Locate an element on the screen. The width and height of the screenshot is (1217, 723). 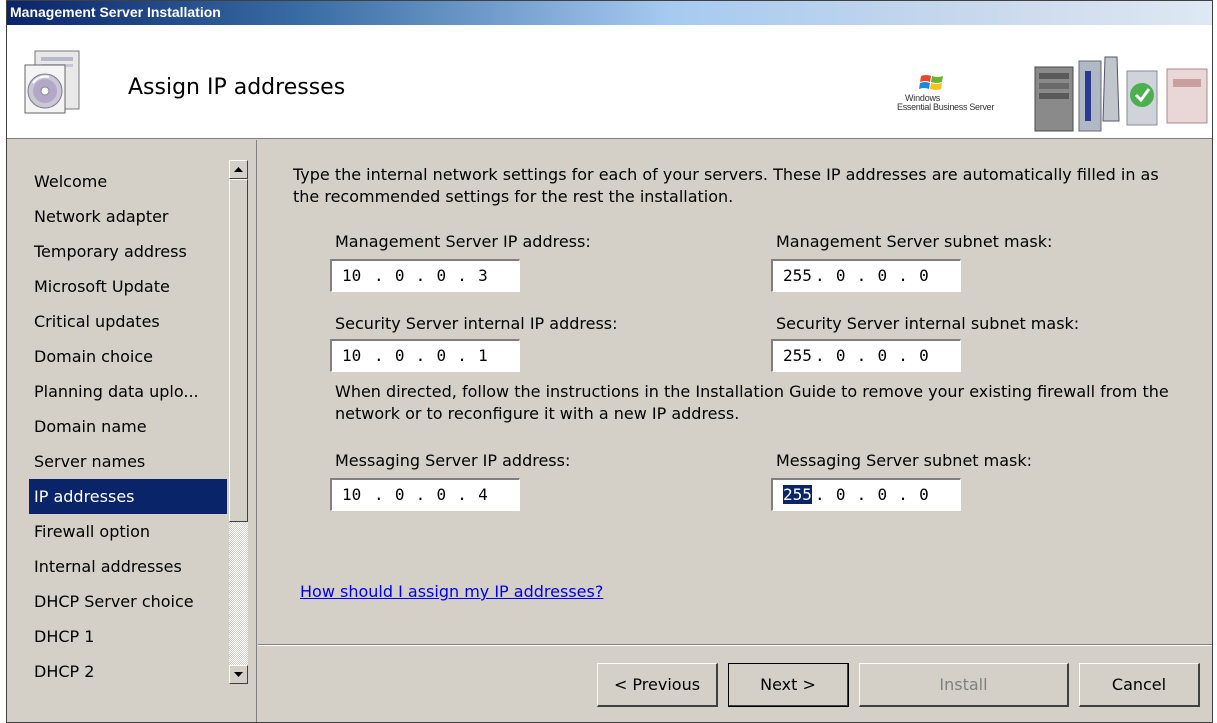
nav-item: Network adapter is located at coordinates (128, 216).